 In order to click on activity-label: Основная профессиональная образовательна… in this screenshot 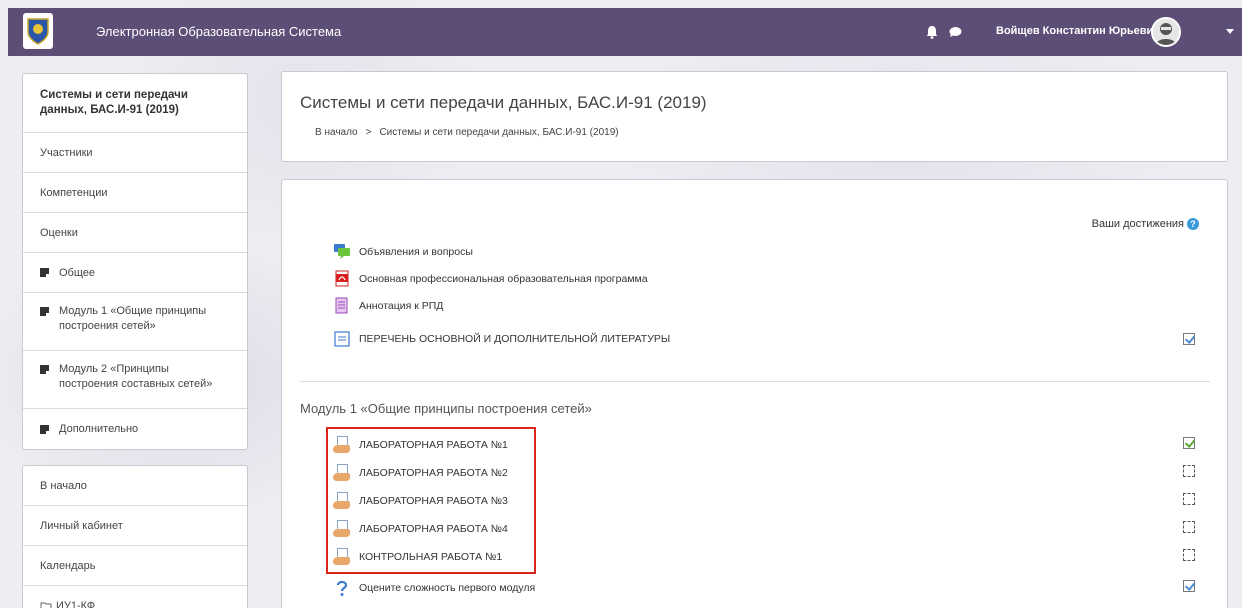, I will do `click(503, 279)`.